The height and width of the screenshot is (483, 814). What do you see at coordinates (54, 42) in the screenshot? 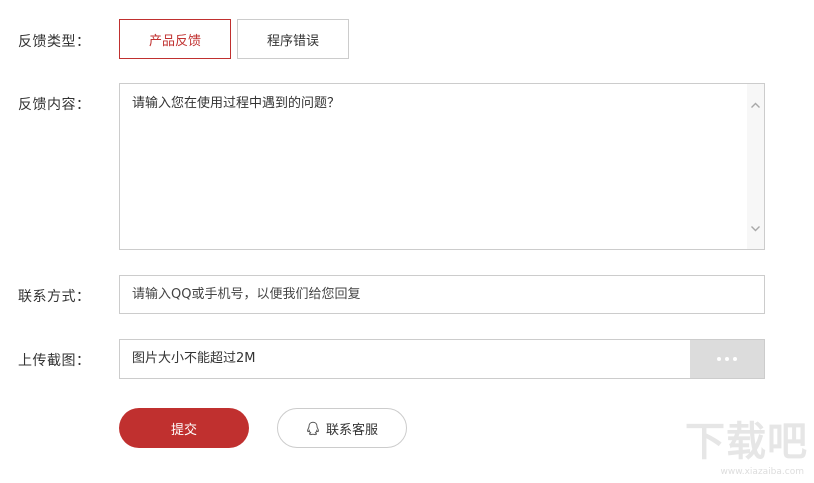
I see `feedback-type-label: 反馈类型：` at bounding box center [54, 42].